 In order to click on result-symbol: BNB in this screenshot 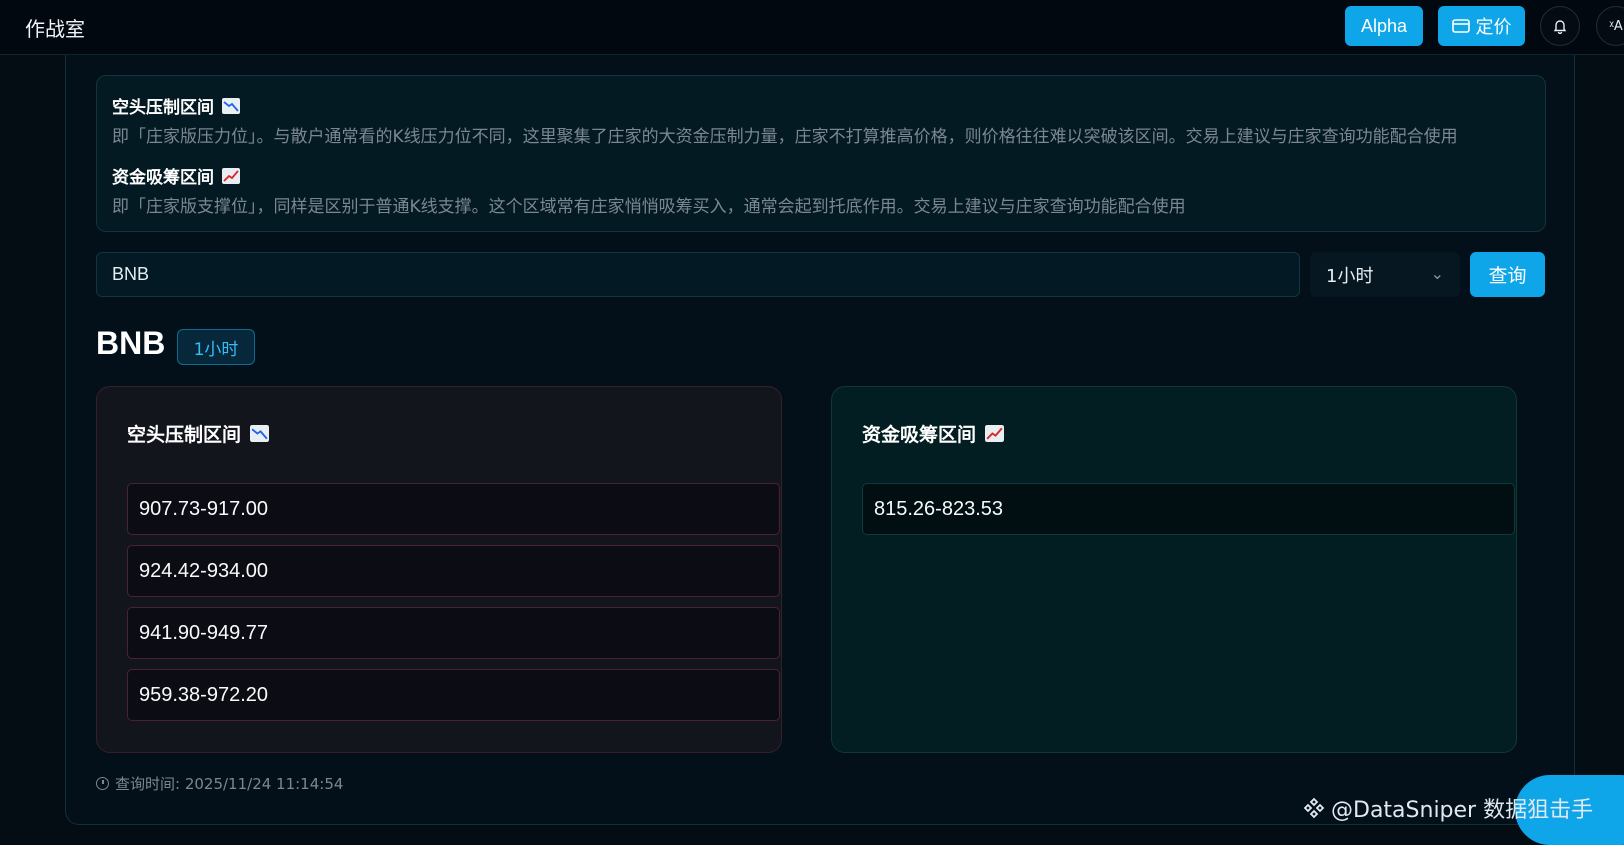, I will do `click(131, 343)`.